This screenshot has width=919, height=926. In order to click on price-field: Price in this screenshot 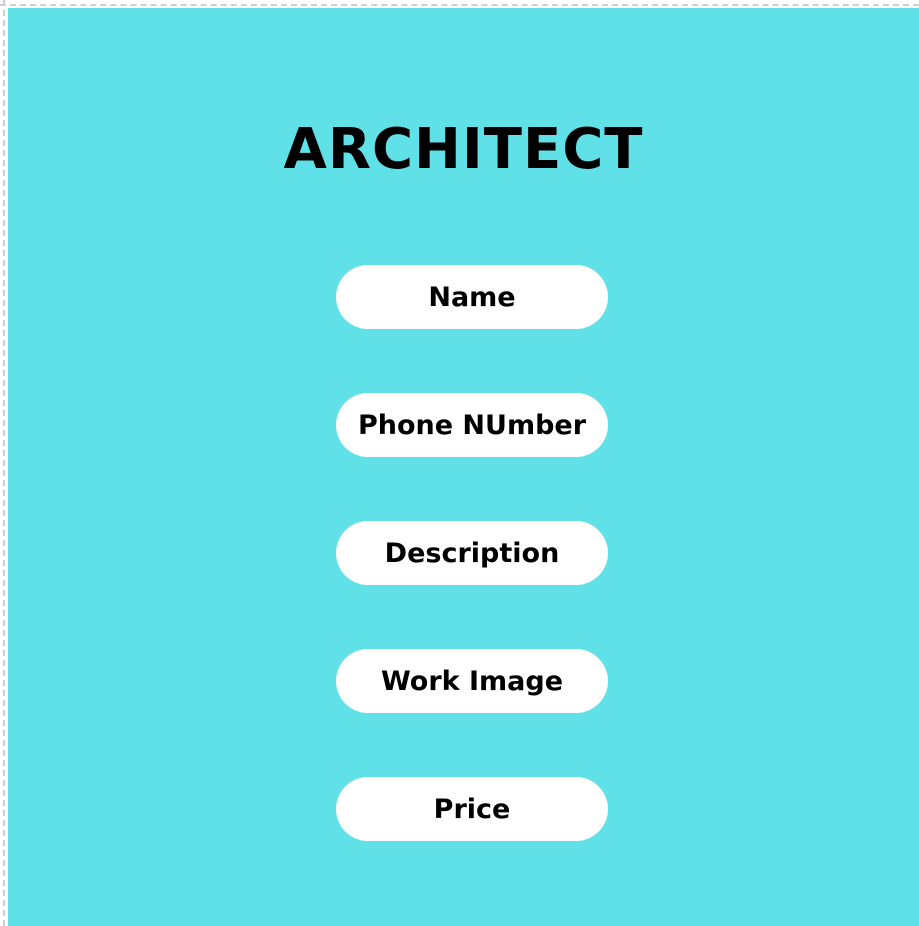, I will do `click(472, 809)`.